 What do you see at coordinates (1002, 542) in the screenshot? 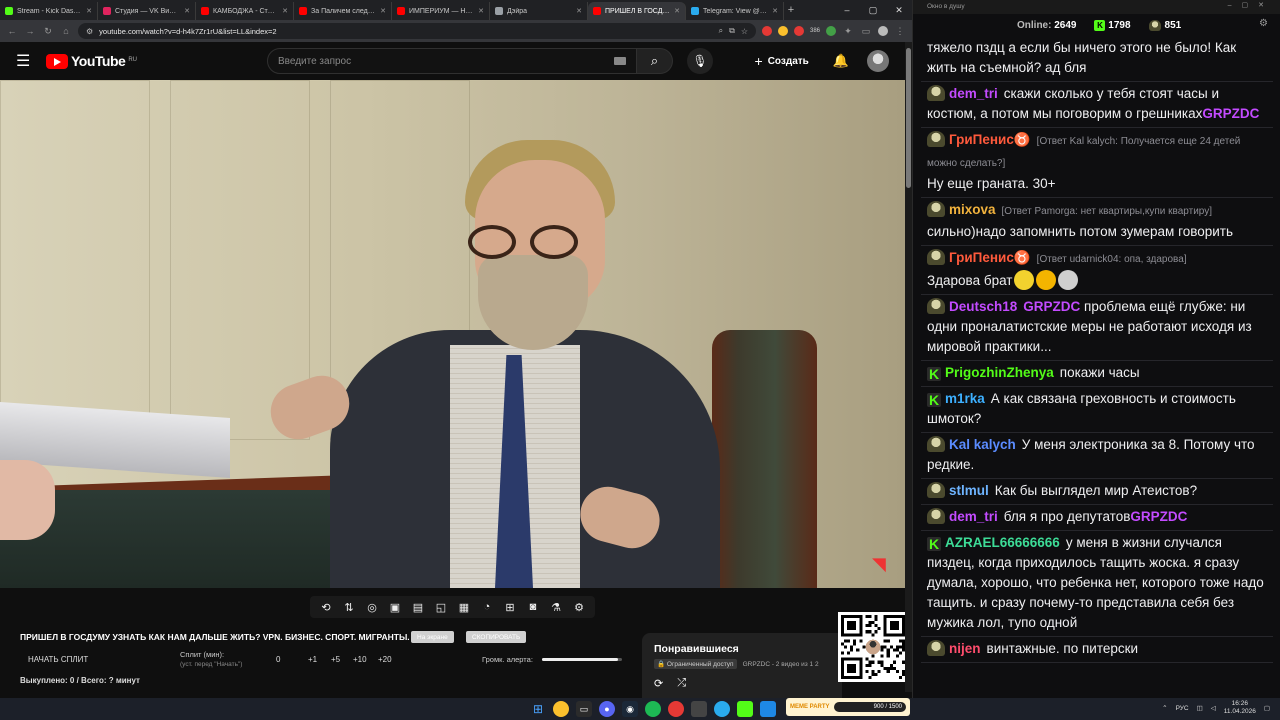
I see `chat-username: AZRAEL66666666` at bounding box center [1002, 542].